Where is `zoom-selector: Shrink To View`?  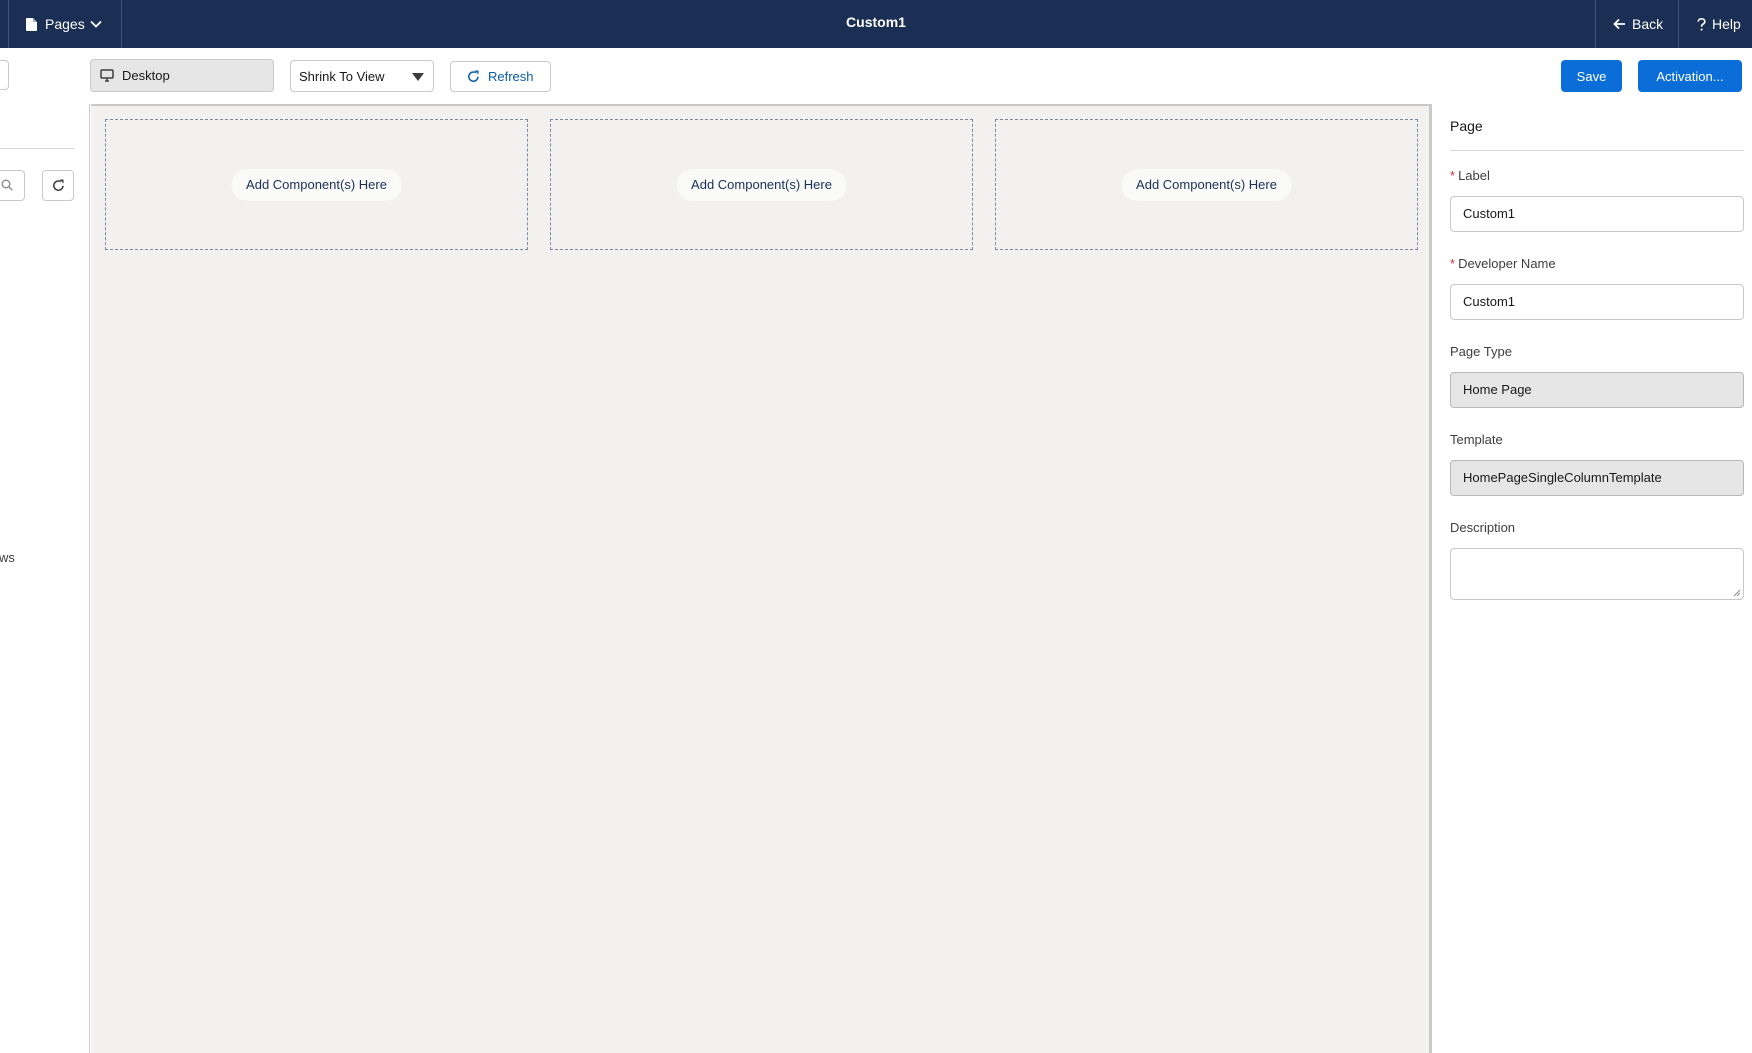 zoom-selector: Shrink To View is located at coordinates (362, 76).